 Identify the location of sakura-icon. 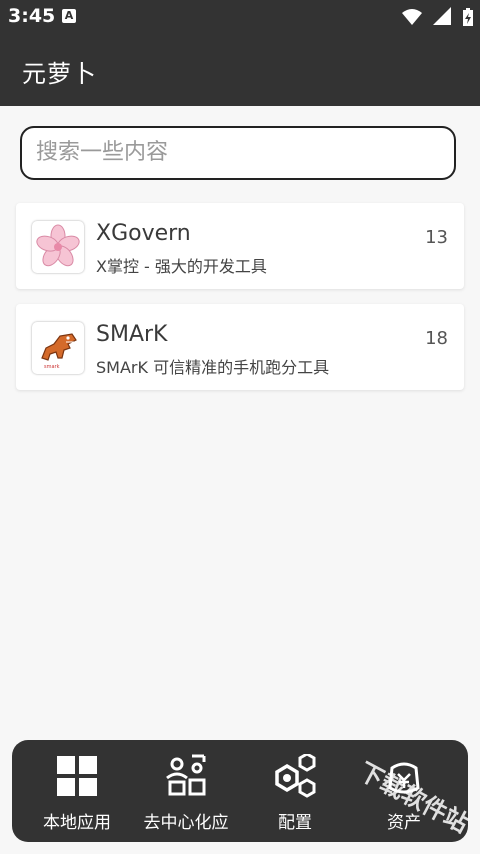
(58, 247).